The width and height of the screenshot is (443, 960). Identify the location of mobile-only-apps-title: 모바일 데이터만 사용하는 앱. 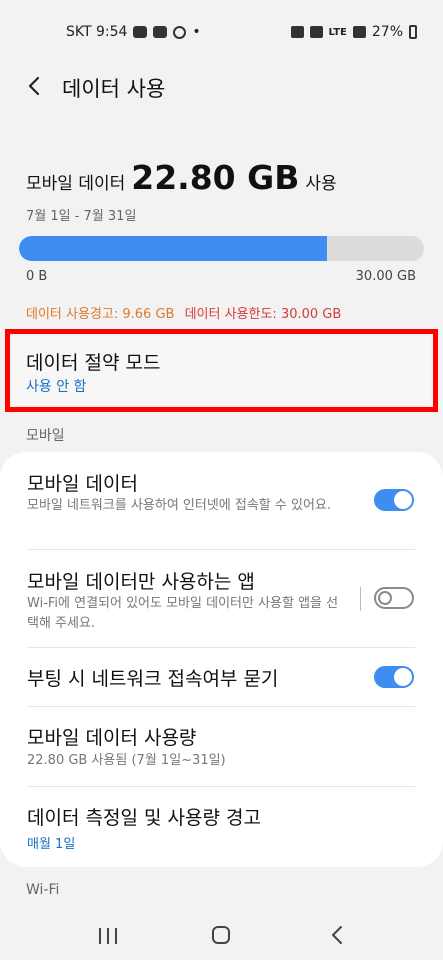
(141, 582).